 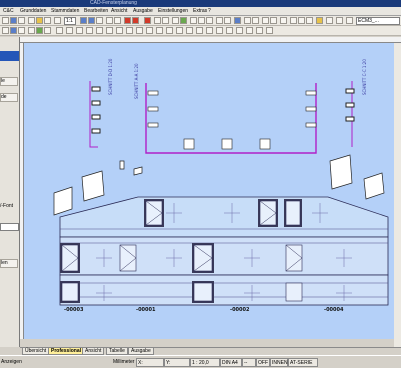 I want to click on bulb-icon, so click(x=319, y=20).